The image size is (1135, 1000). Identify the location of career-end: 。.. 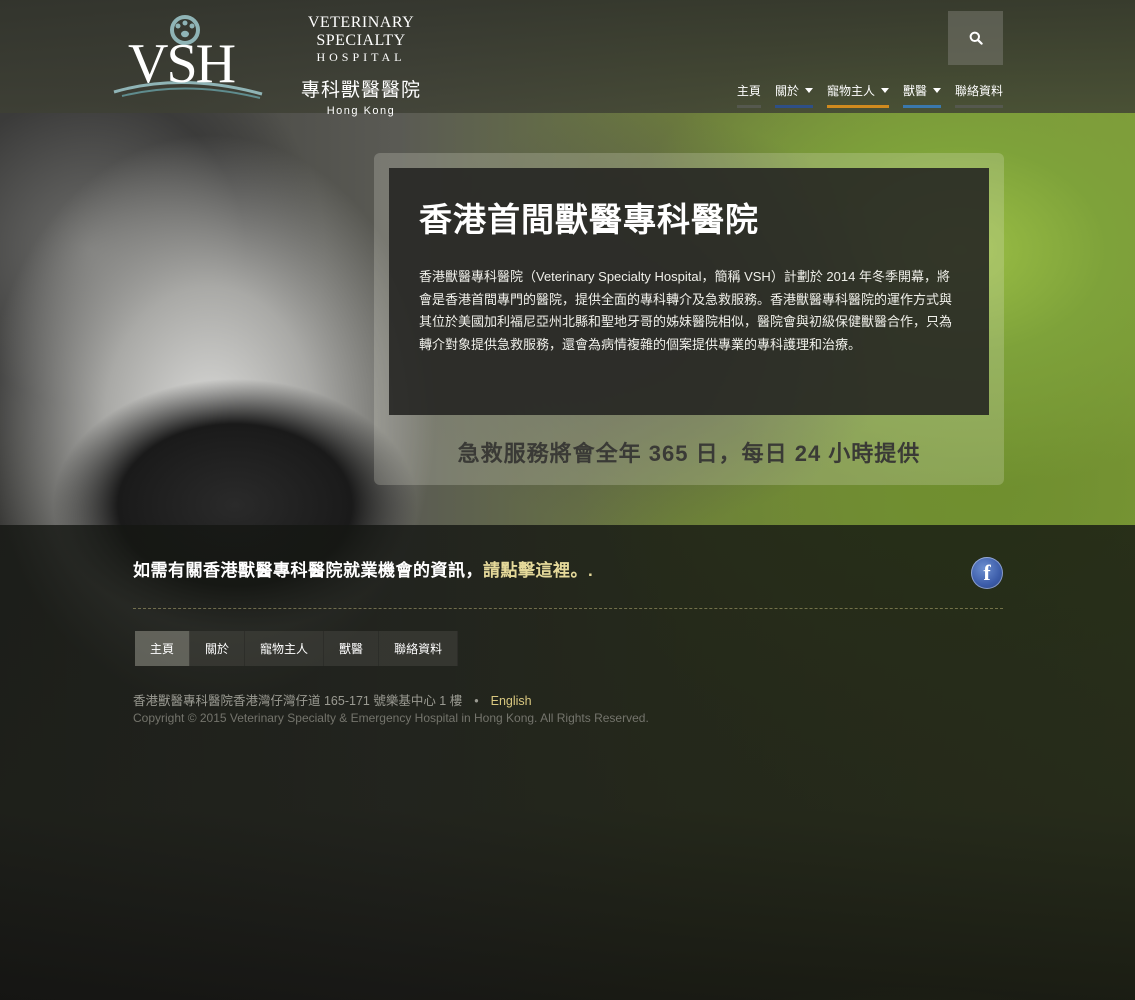
(582, 570).